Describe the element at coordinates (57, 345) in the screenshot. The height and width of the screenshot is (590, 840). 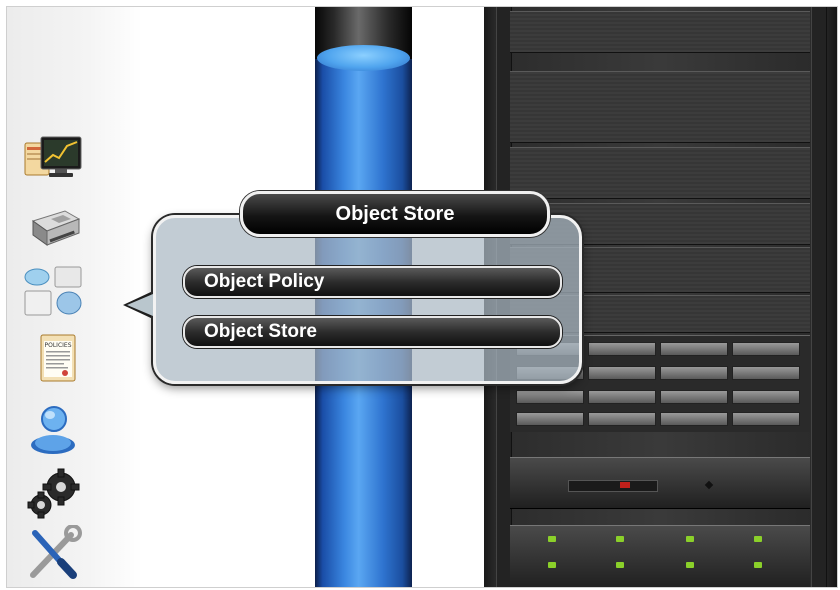
I see `policies-icon-label: POLICIES` at that location.